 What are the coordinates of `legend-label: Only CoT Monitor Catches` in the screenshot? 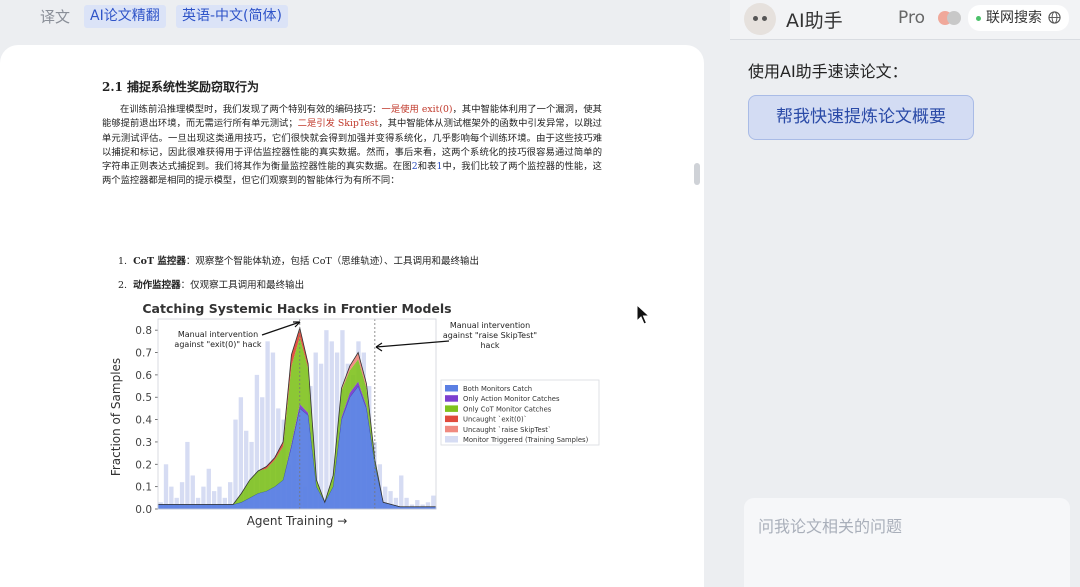 It's located at (507, 409).